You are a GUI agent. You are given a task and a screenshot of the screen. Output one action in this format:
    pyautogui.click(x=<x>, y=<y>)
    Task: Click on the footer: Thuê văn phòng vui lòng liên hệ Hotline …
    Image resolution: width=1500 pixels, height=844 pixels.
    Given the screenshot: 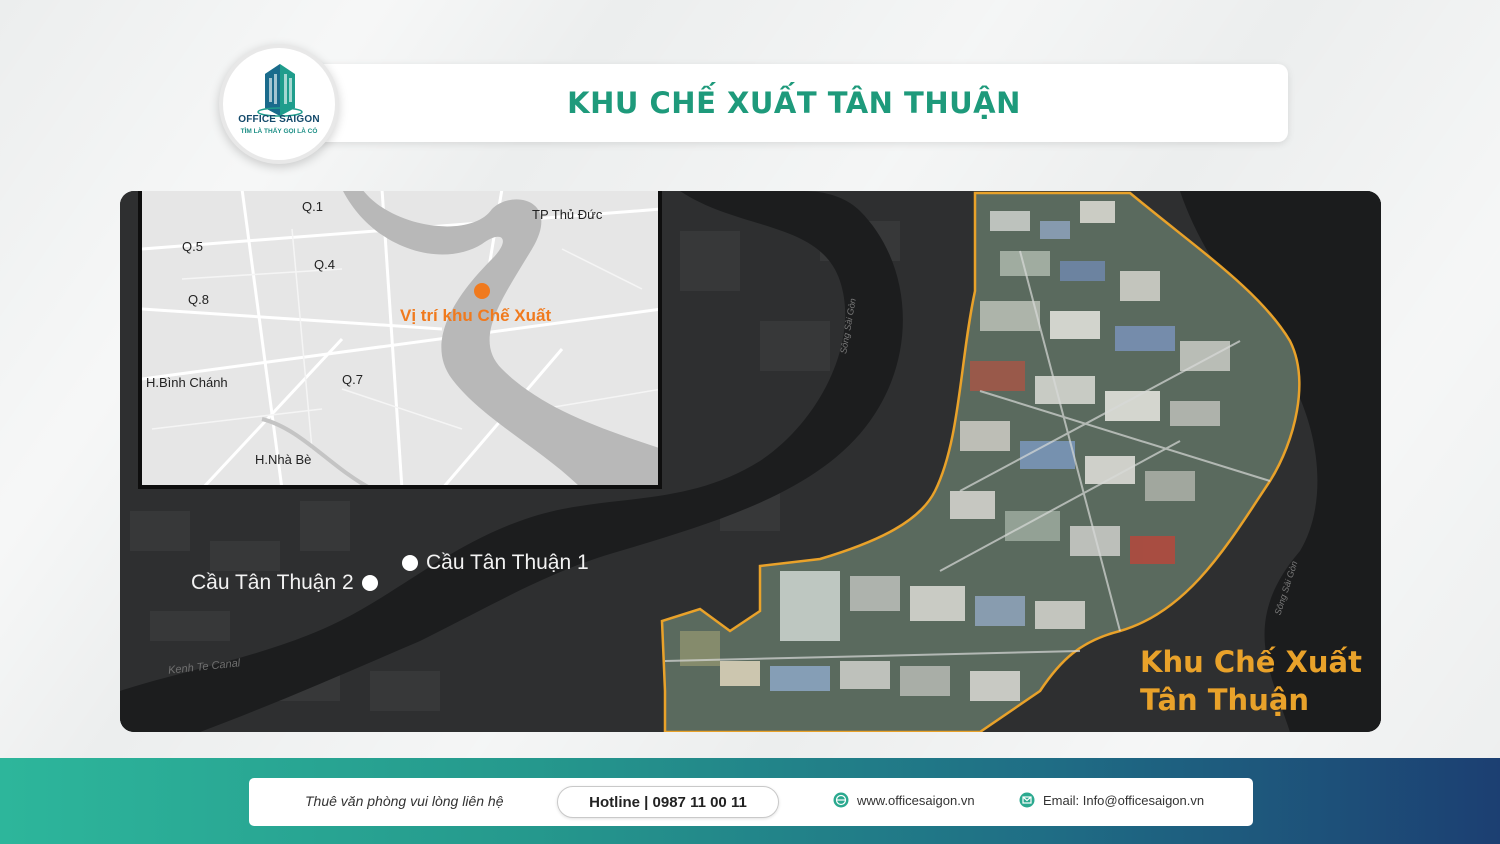 What is the action you would take?
    pyautogui.click(x=750, y=801)
    